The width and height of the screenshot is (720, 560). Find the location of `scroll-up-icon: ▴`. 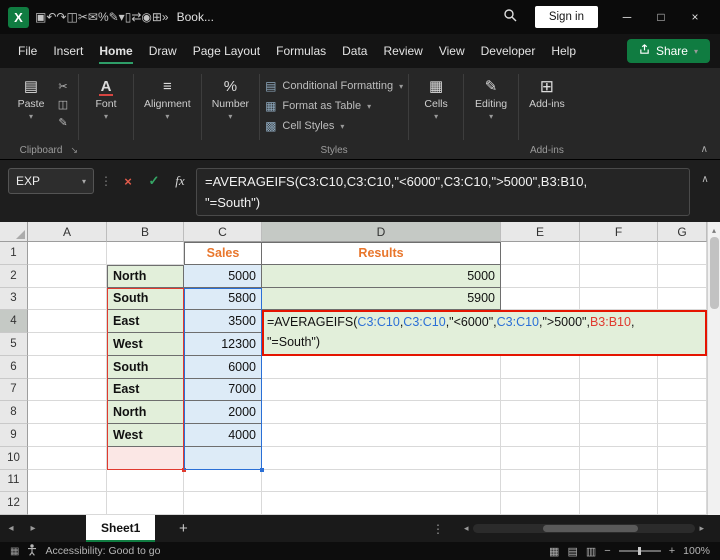

scroll-up-icon: ▴ is located at coordinates (714, 229).